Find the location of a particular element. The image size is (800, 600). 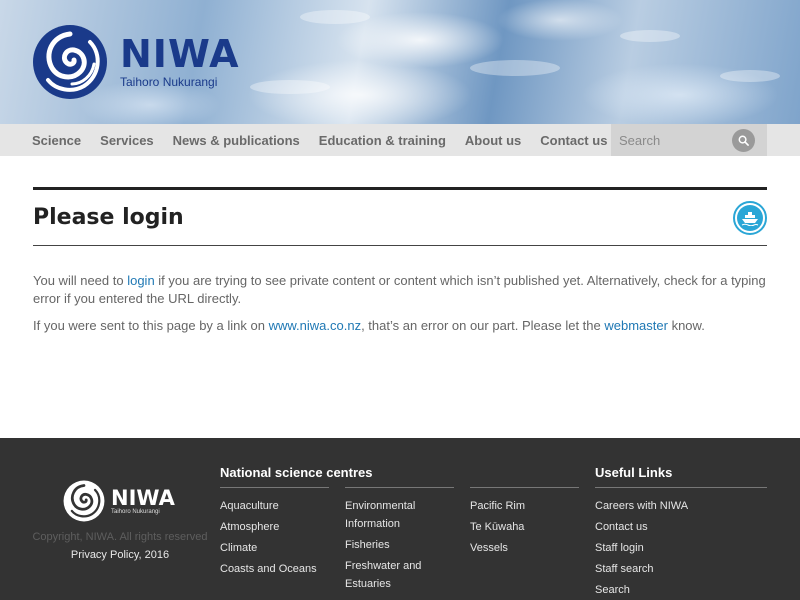

nav-item-contact-us: Contact us is located at coordinates (573, 140).